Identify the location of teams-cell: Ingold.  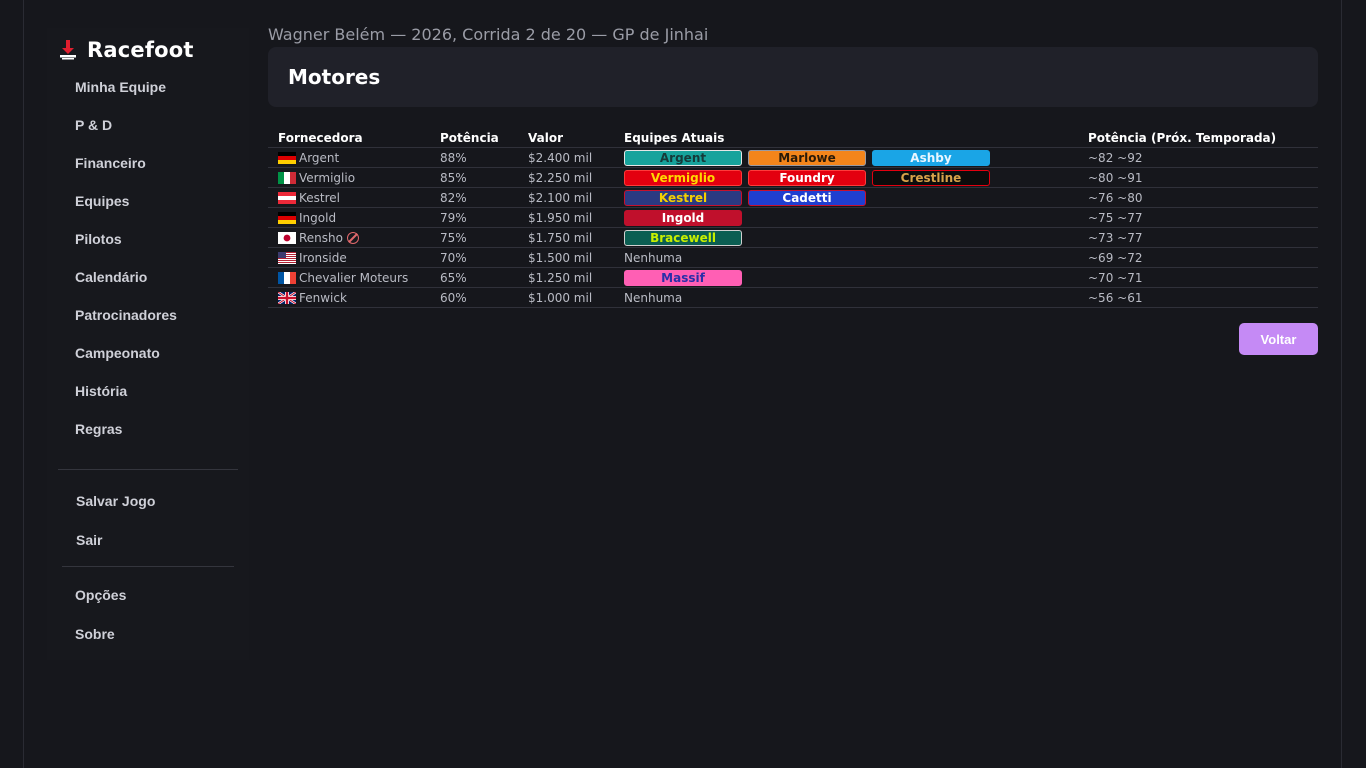
(856, 217).